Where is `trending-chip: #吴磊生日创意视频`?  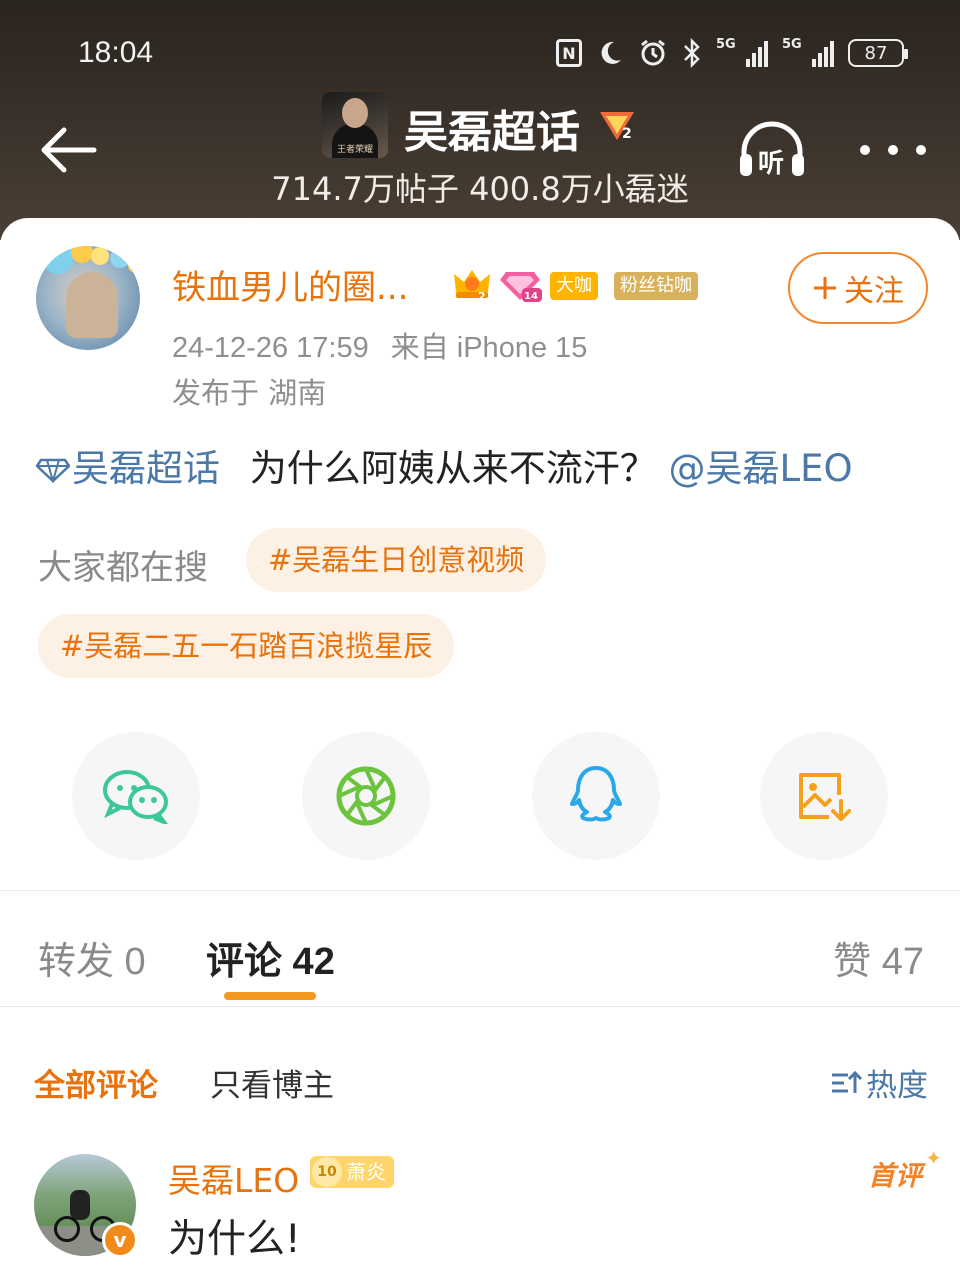 trending-chip: #吴磊生日创意视频 is located at coordinates (396, 560).